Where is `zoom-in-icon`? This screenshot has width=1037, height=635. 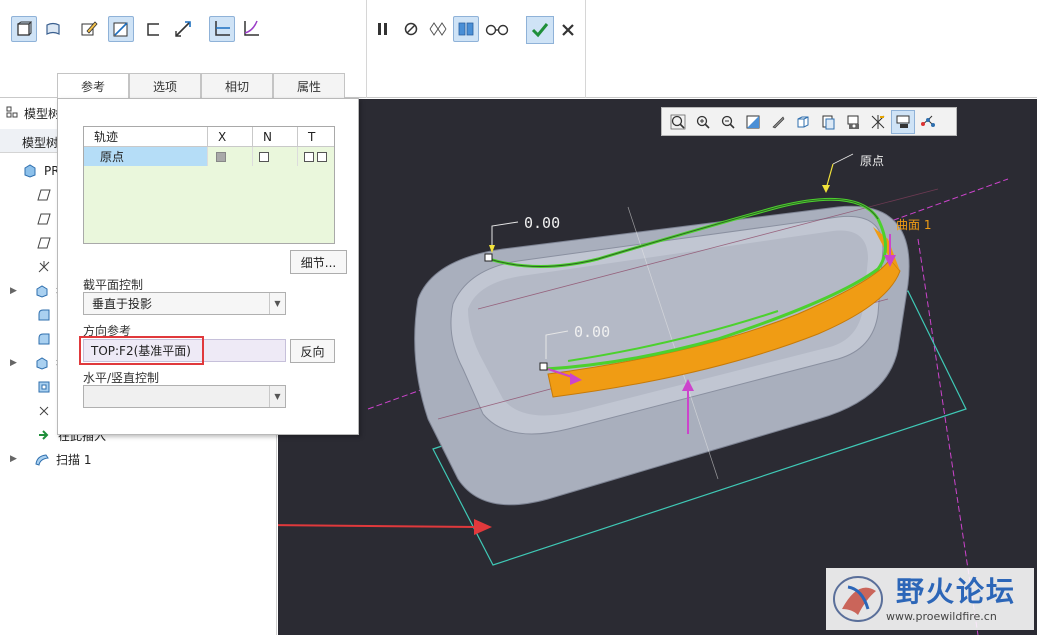 zoom-in-icon is located at coordinates (703, 122).